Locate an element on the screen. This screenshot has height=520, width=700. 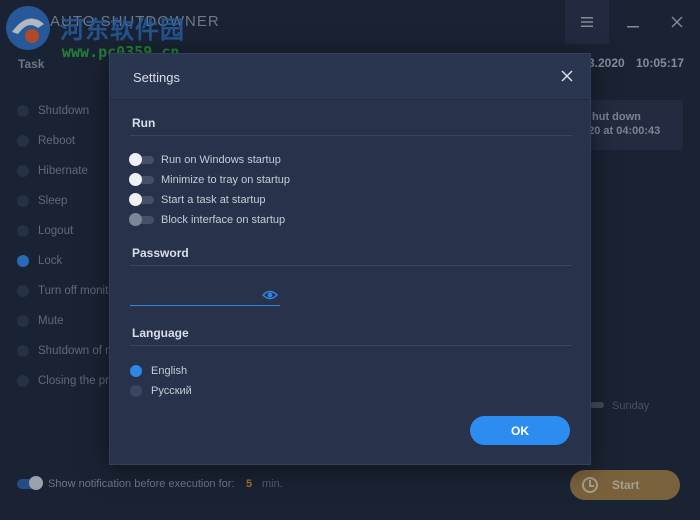
ok-button: OK is located at coordinates (520, 430).